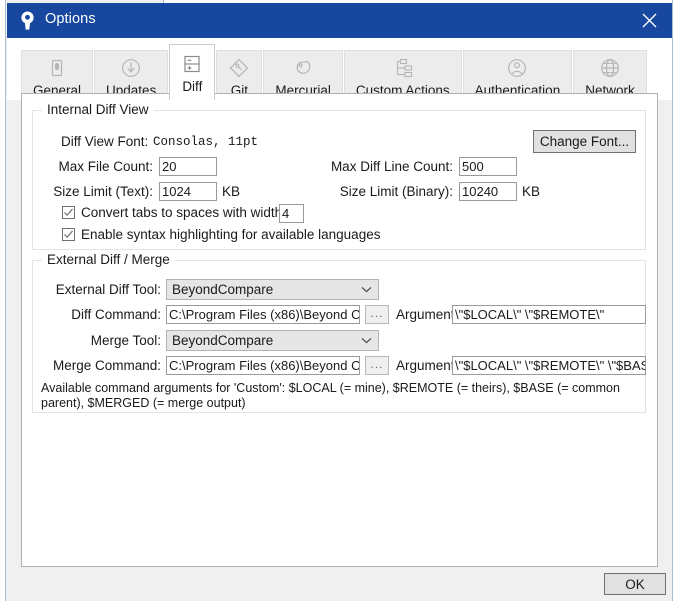 This screenshot has height=601, width=685. What do you see at coordinates (303, 68) in the screenshot?
I see `mercurial-droplet-icon` at bounding box center [303, 68].